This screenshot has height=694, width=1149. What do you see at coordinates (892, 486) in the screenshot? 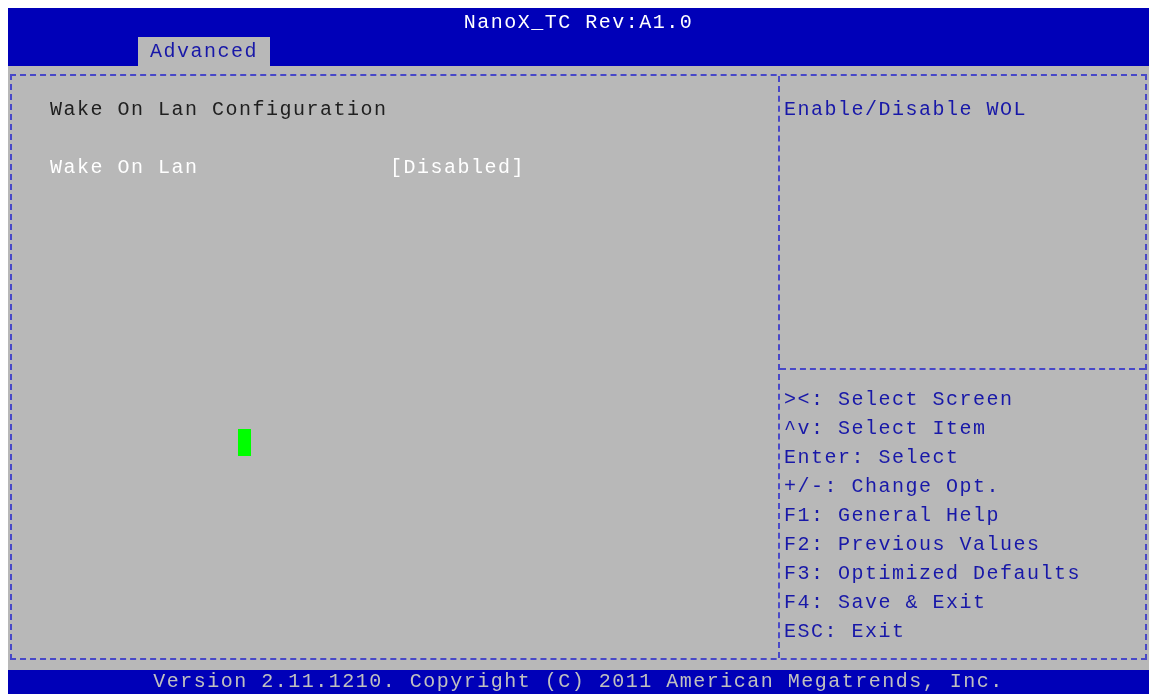
I see `key-hint: +/-: Change Opt.` at bounding box center [892, 486].